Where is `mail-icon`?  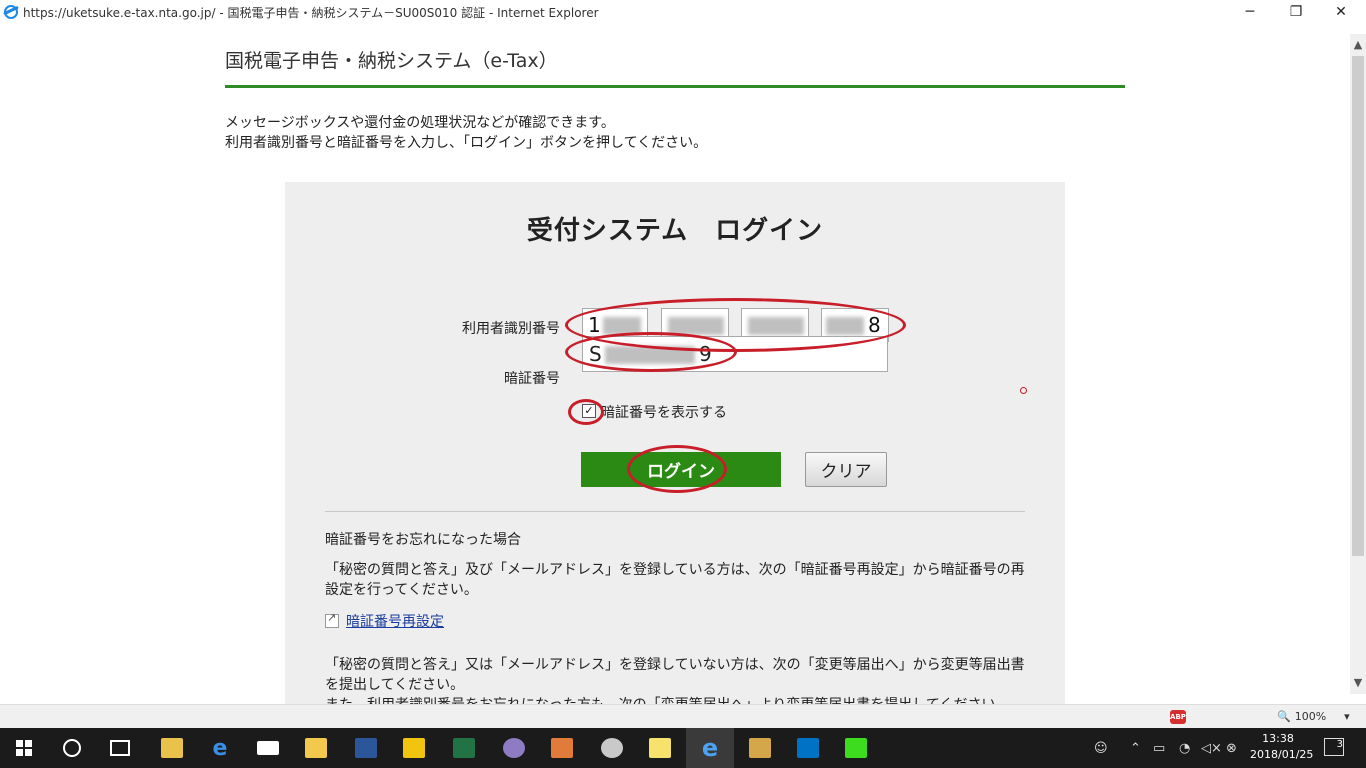 mail-icon is located at coordinates (268, 748).